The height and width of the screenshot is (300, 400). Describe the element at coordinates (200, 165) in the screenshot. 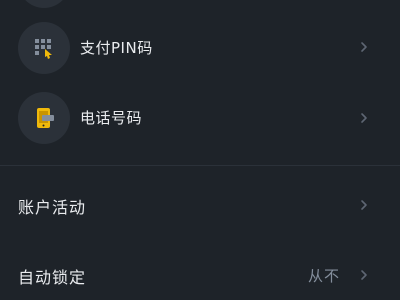

I see `section-divider` at that location.